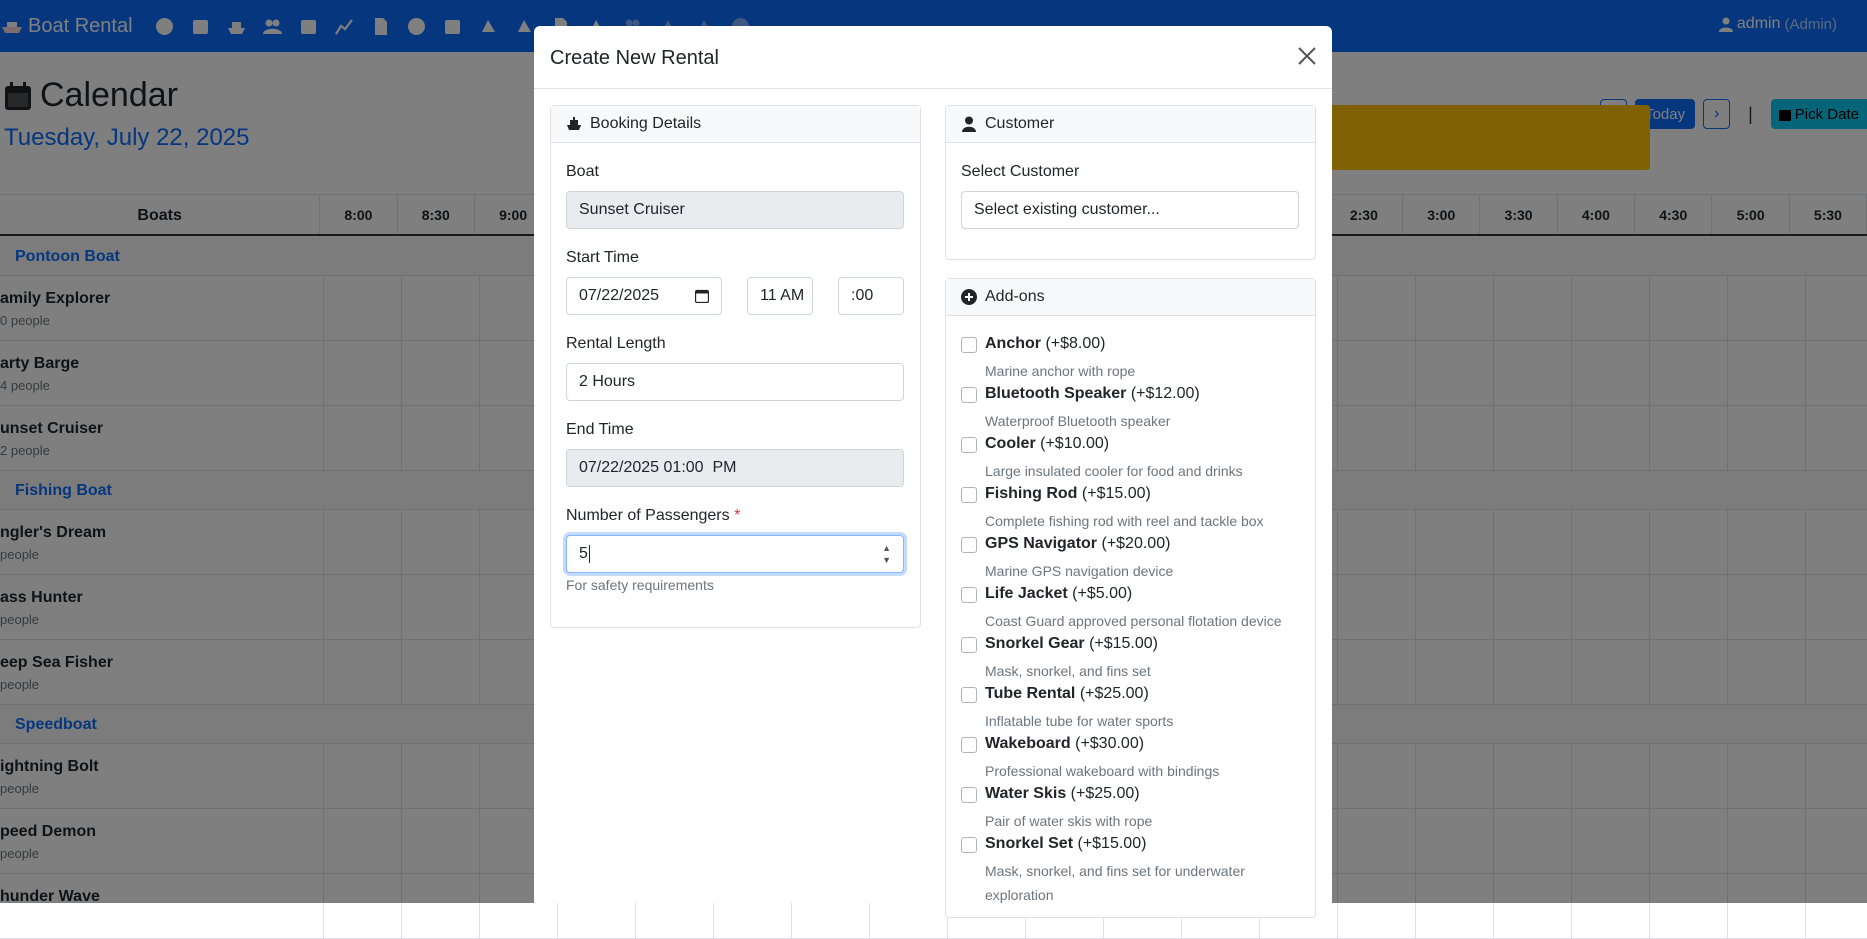 This screenshot has width=1867, height=939. What do you see at coordinates (589, 554) in the screenshot?
I see `text-cursor` at bounding box center [589, 554].